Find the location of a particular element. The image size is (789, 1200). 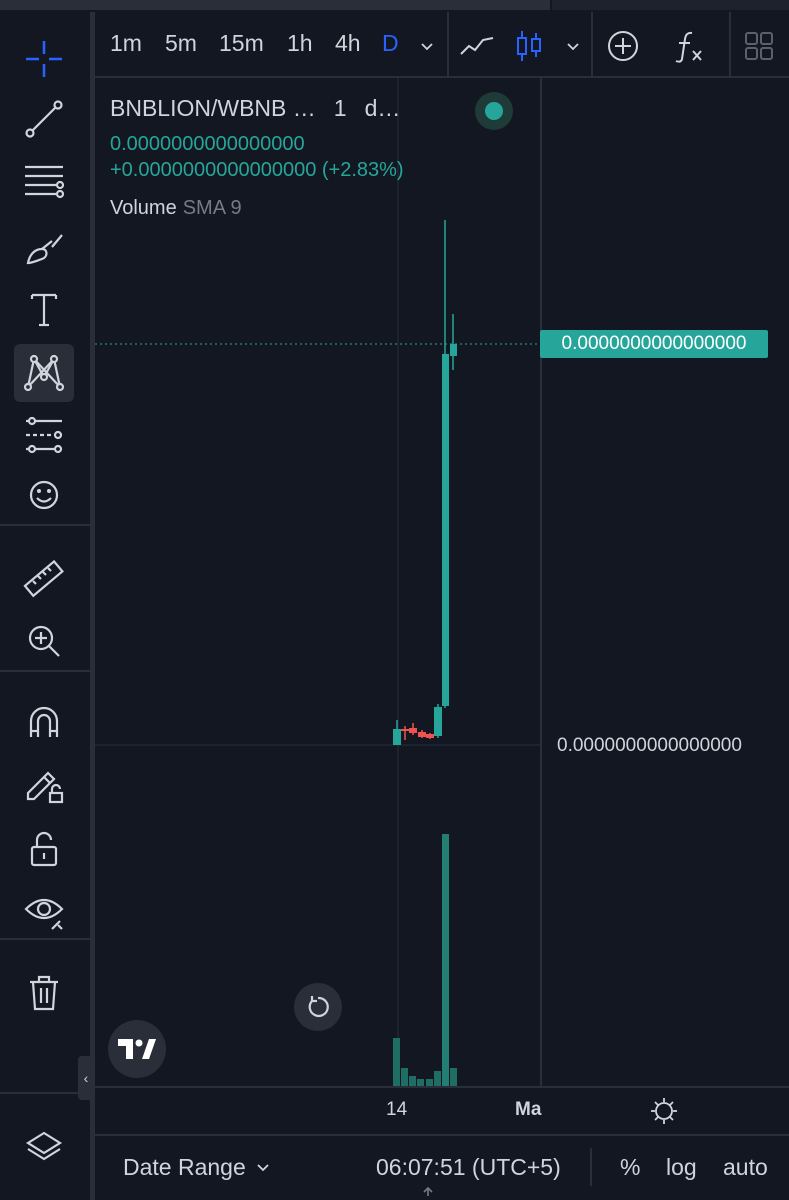

bottom-separator is located at coordinates (591, 1167).